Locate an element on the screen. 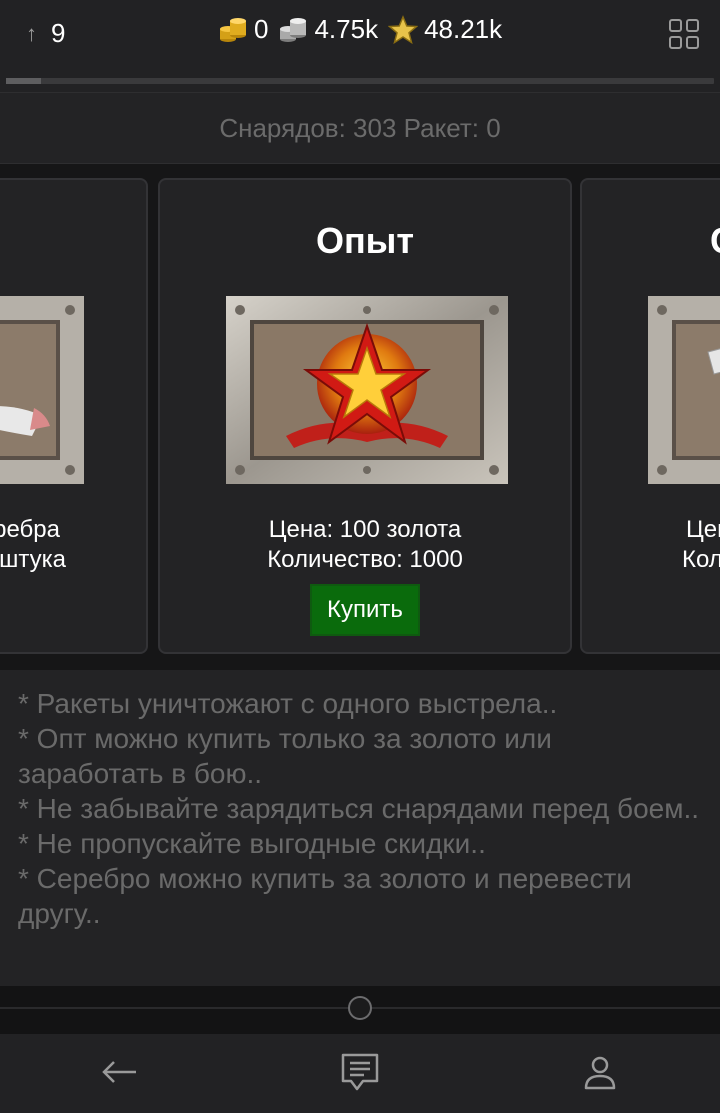 The width and height of the screenshot is (720, 1113). profile-button is located at coordinates (600, 1072).